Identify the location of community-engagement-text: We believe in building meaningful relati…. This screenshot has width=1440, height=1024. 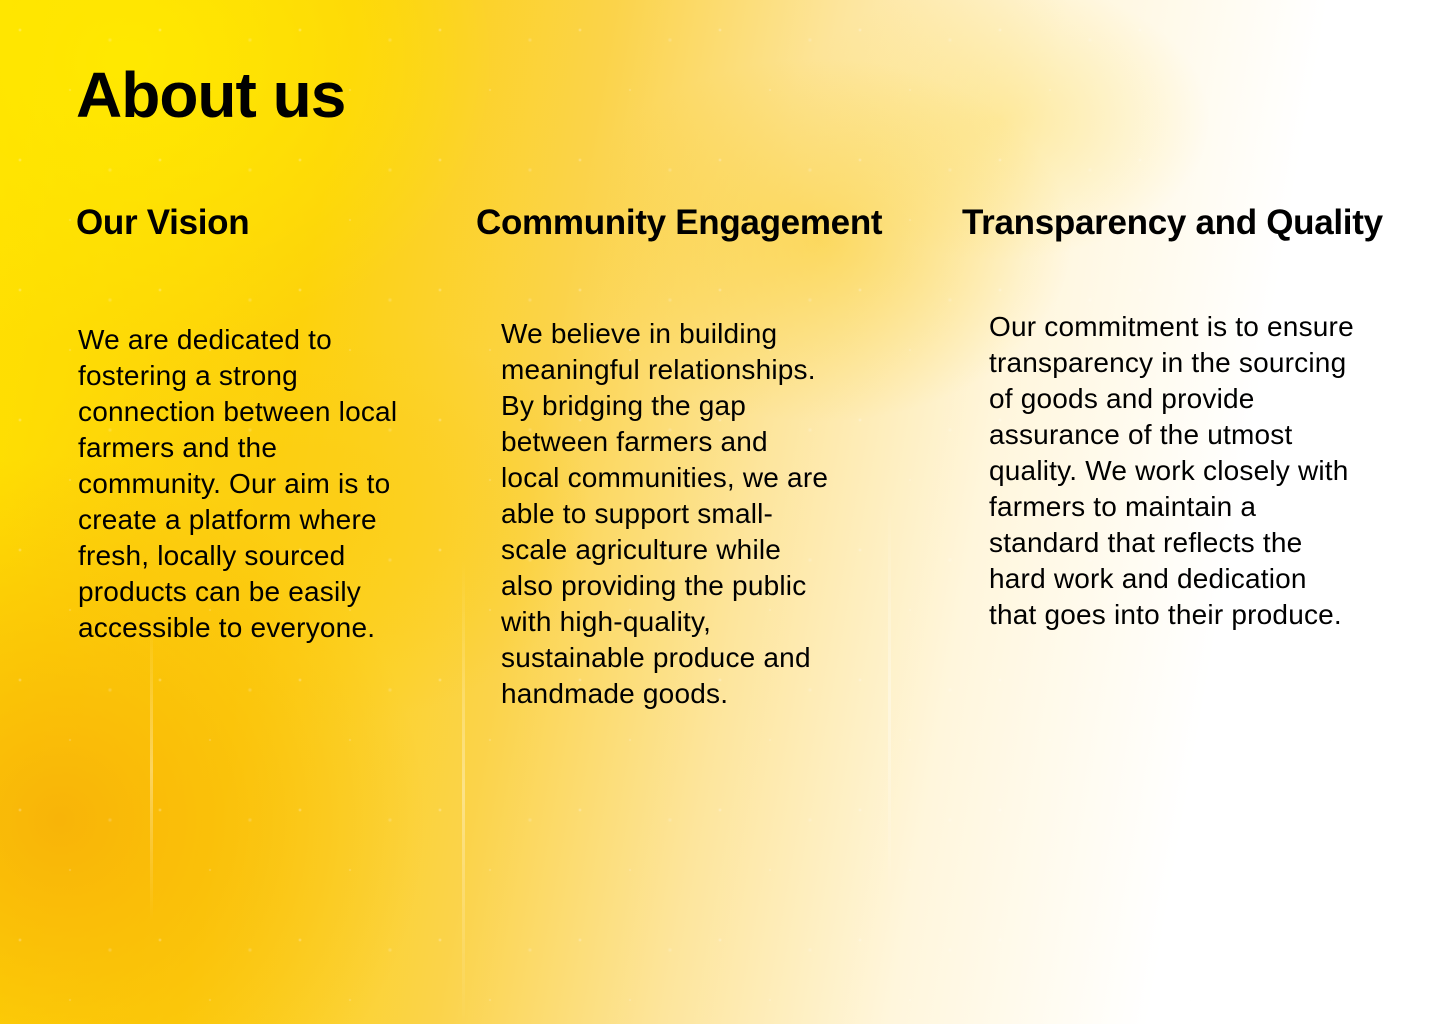
(665, 513).